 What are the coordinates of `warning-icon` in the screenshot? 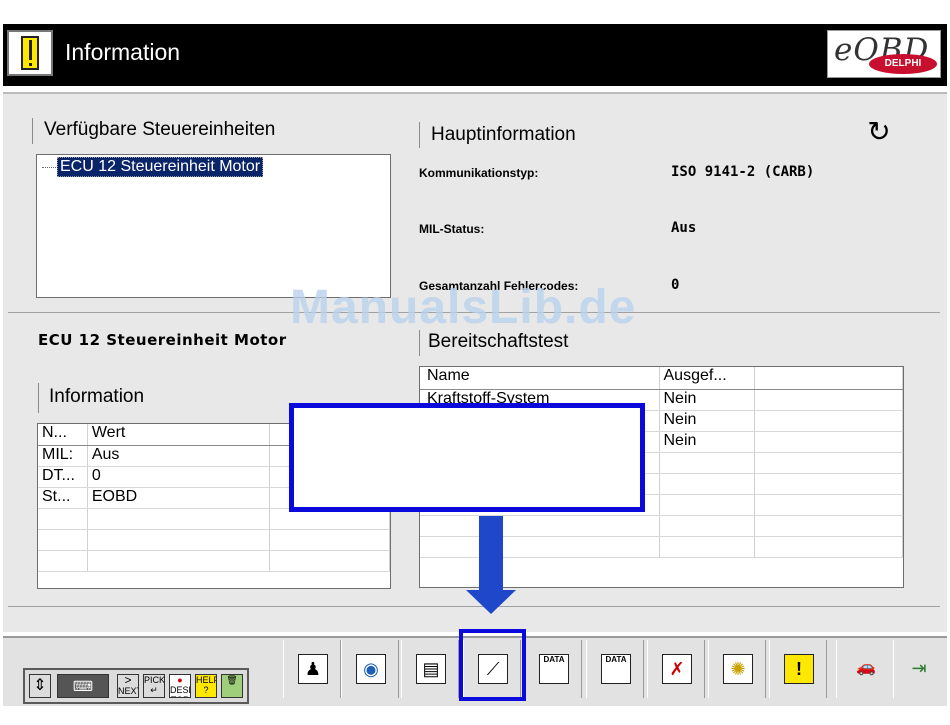 It's located at (30, 53).